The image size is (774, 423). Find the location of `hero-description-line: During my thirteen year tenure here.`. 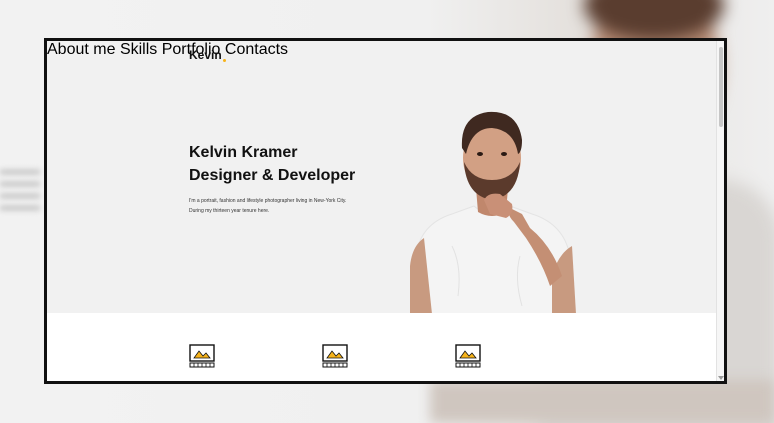

hero-description-line: During my thirteen year tenure here. is located at coordinates (229, 211).